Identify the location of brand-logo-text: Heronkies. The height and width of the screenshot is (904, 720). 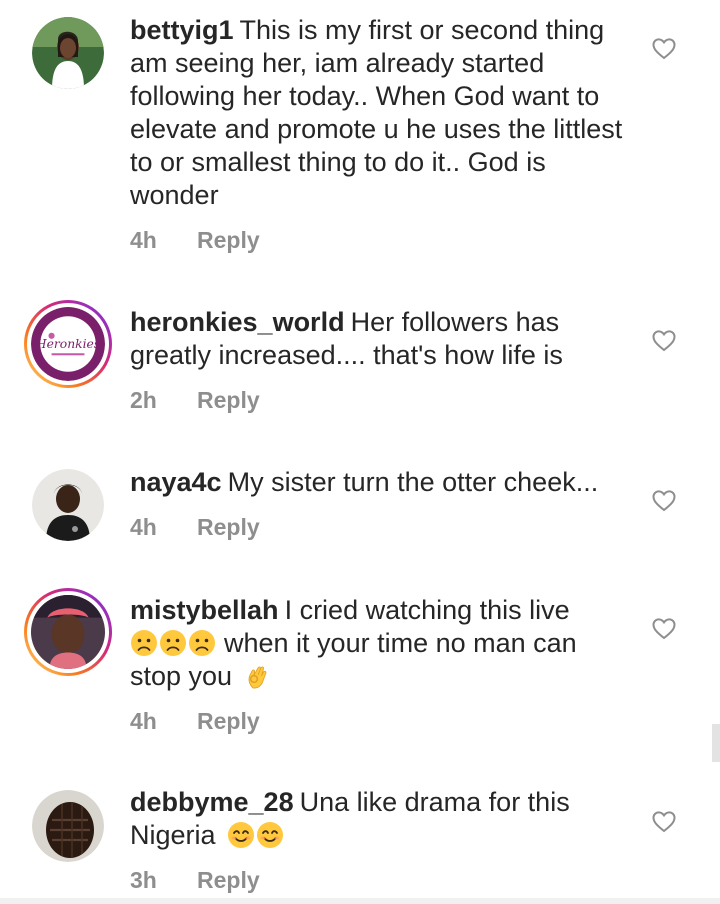
(67, 344).